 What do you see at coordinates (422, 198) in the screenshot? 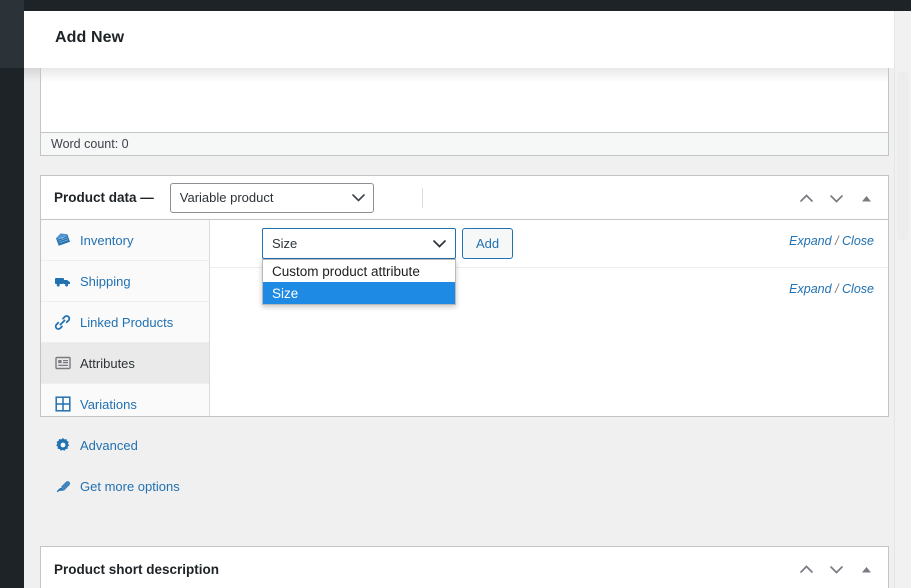
I see `header-divider` at bounding box center [422, 198].